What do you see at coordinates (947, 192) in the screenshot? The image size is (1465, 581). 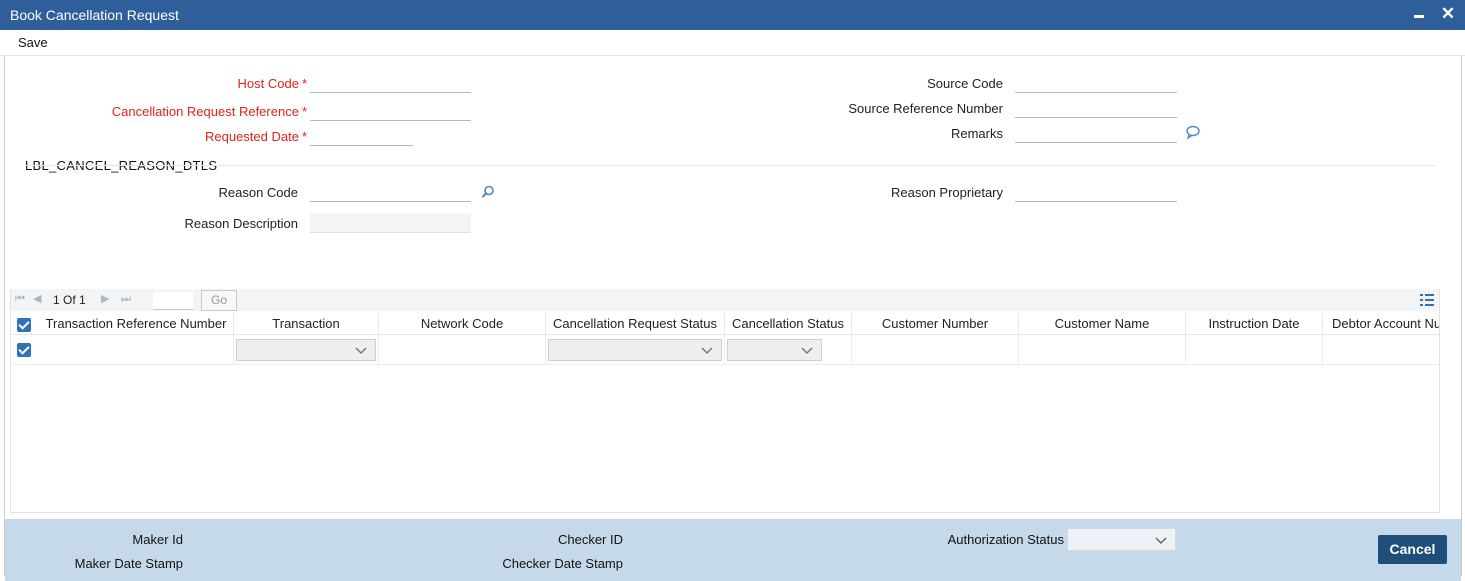 I see `reason-proprietary-label: Reason Proprietary` at bounding box center [947, 192].